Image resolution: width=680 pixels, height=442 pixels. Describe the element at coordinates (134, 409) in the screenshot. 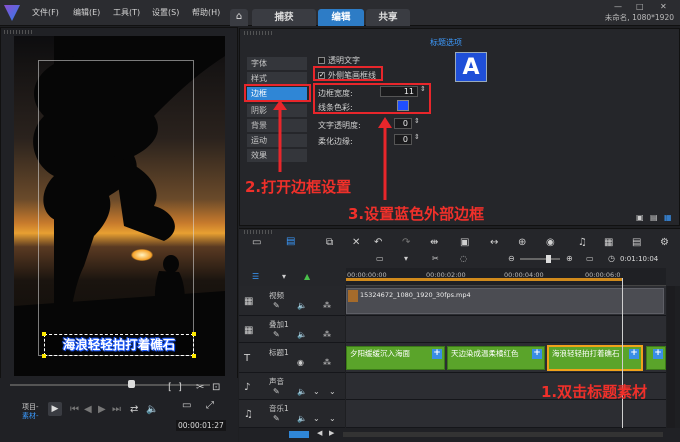

I see `repeat-icon: ⇄` at that location.